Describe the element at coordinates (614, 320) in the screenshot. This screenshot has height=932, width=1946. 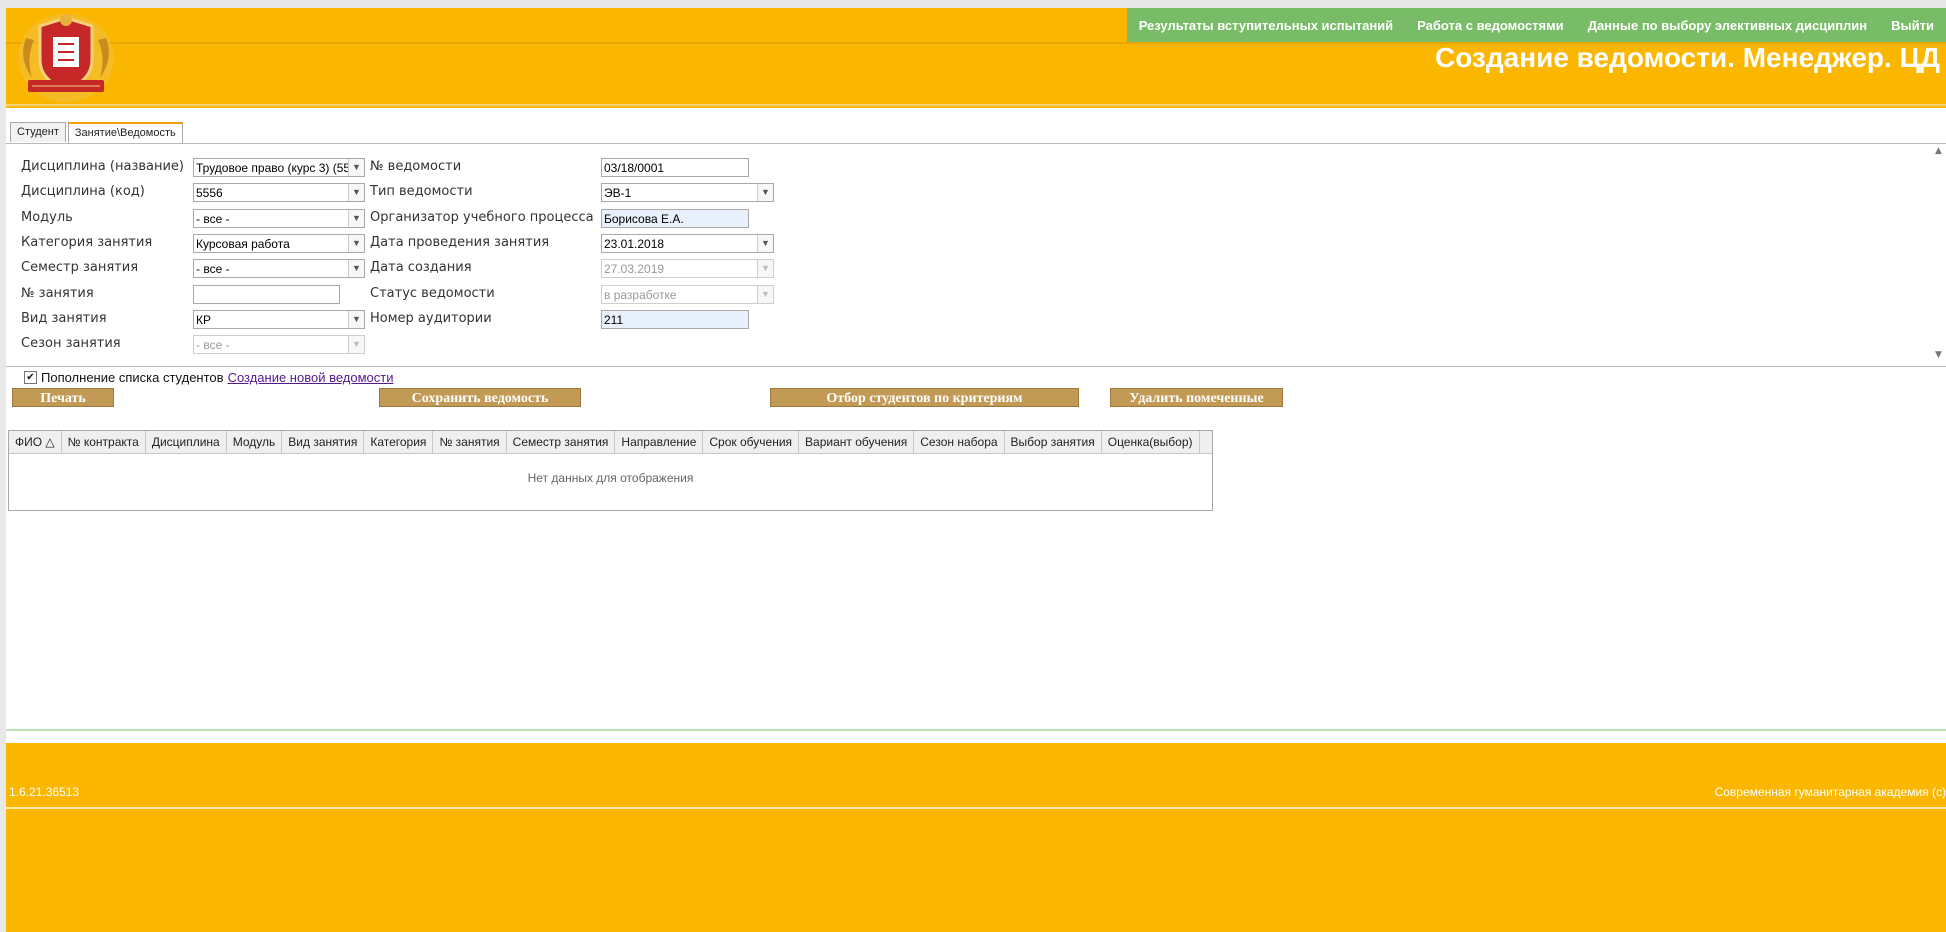
I see `room-number-value: 211` at that location.